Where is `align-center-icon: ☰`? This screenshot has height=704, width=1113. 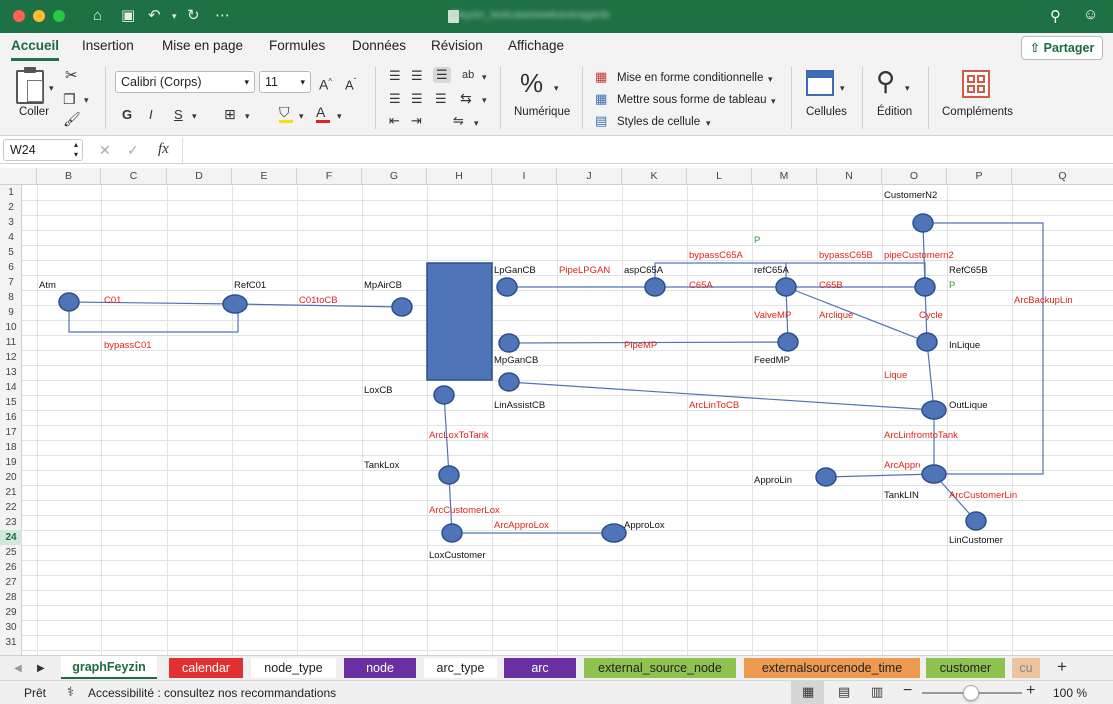
align-center-icon: ☰ is located at coordinates (417, 99).